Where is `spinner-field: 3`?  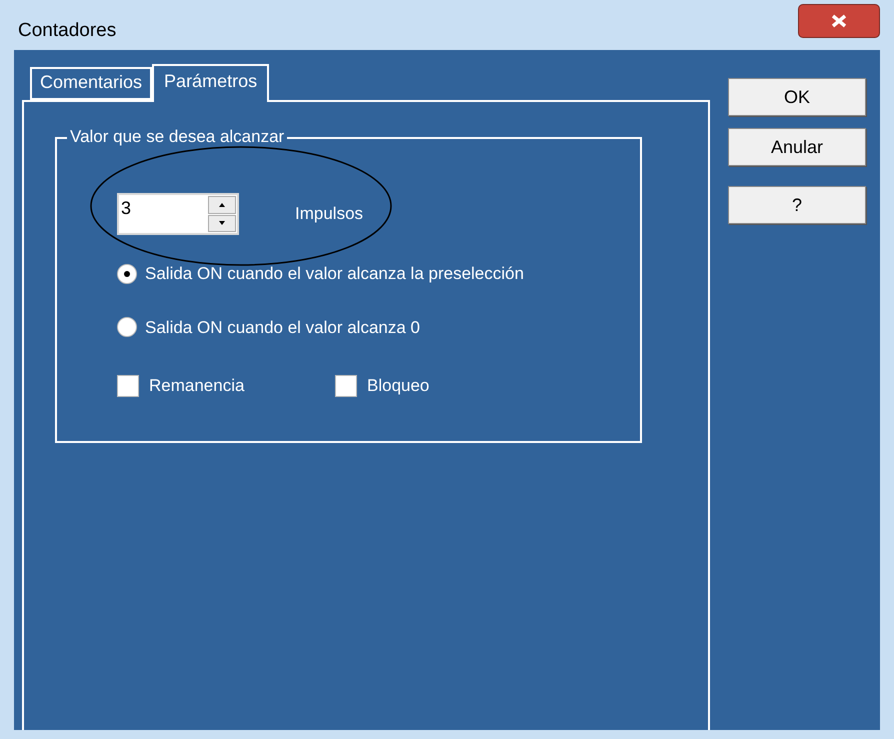 spinner-field: 3 is located at coordinates (178, 214).